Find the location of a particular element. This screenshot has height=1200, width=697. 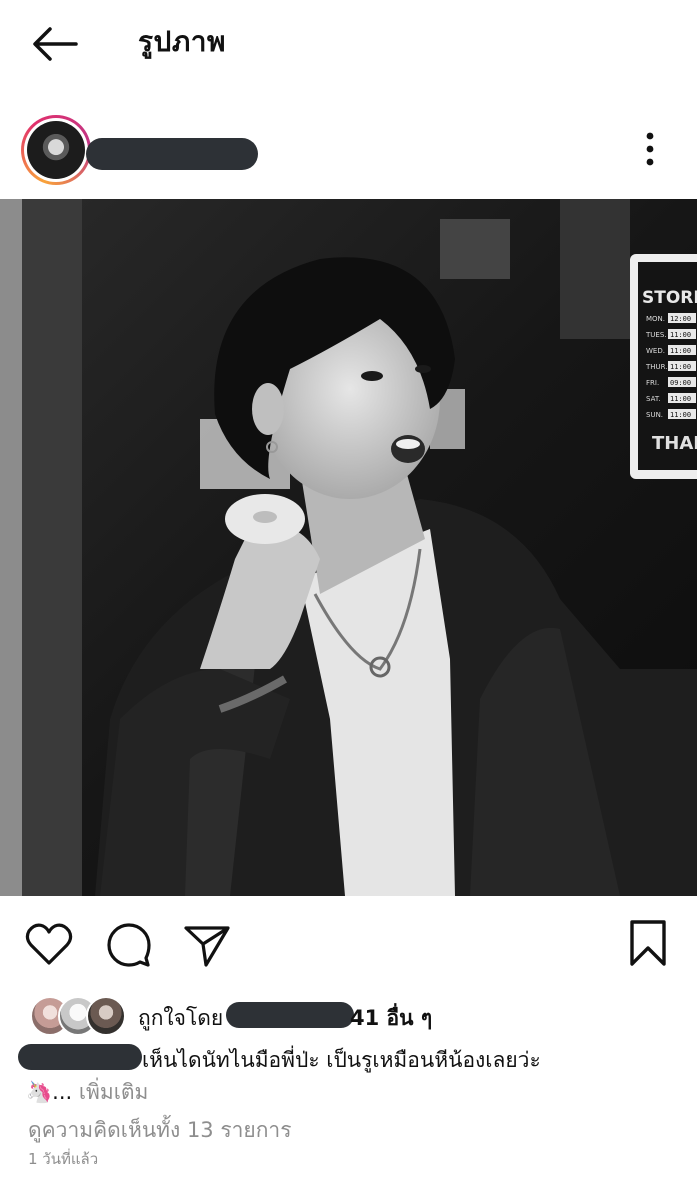

save-button is located at coordinates (649, 945).